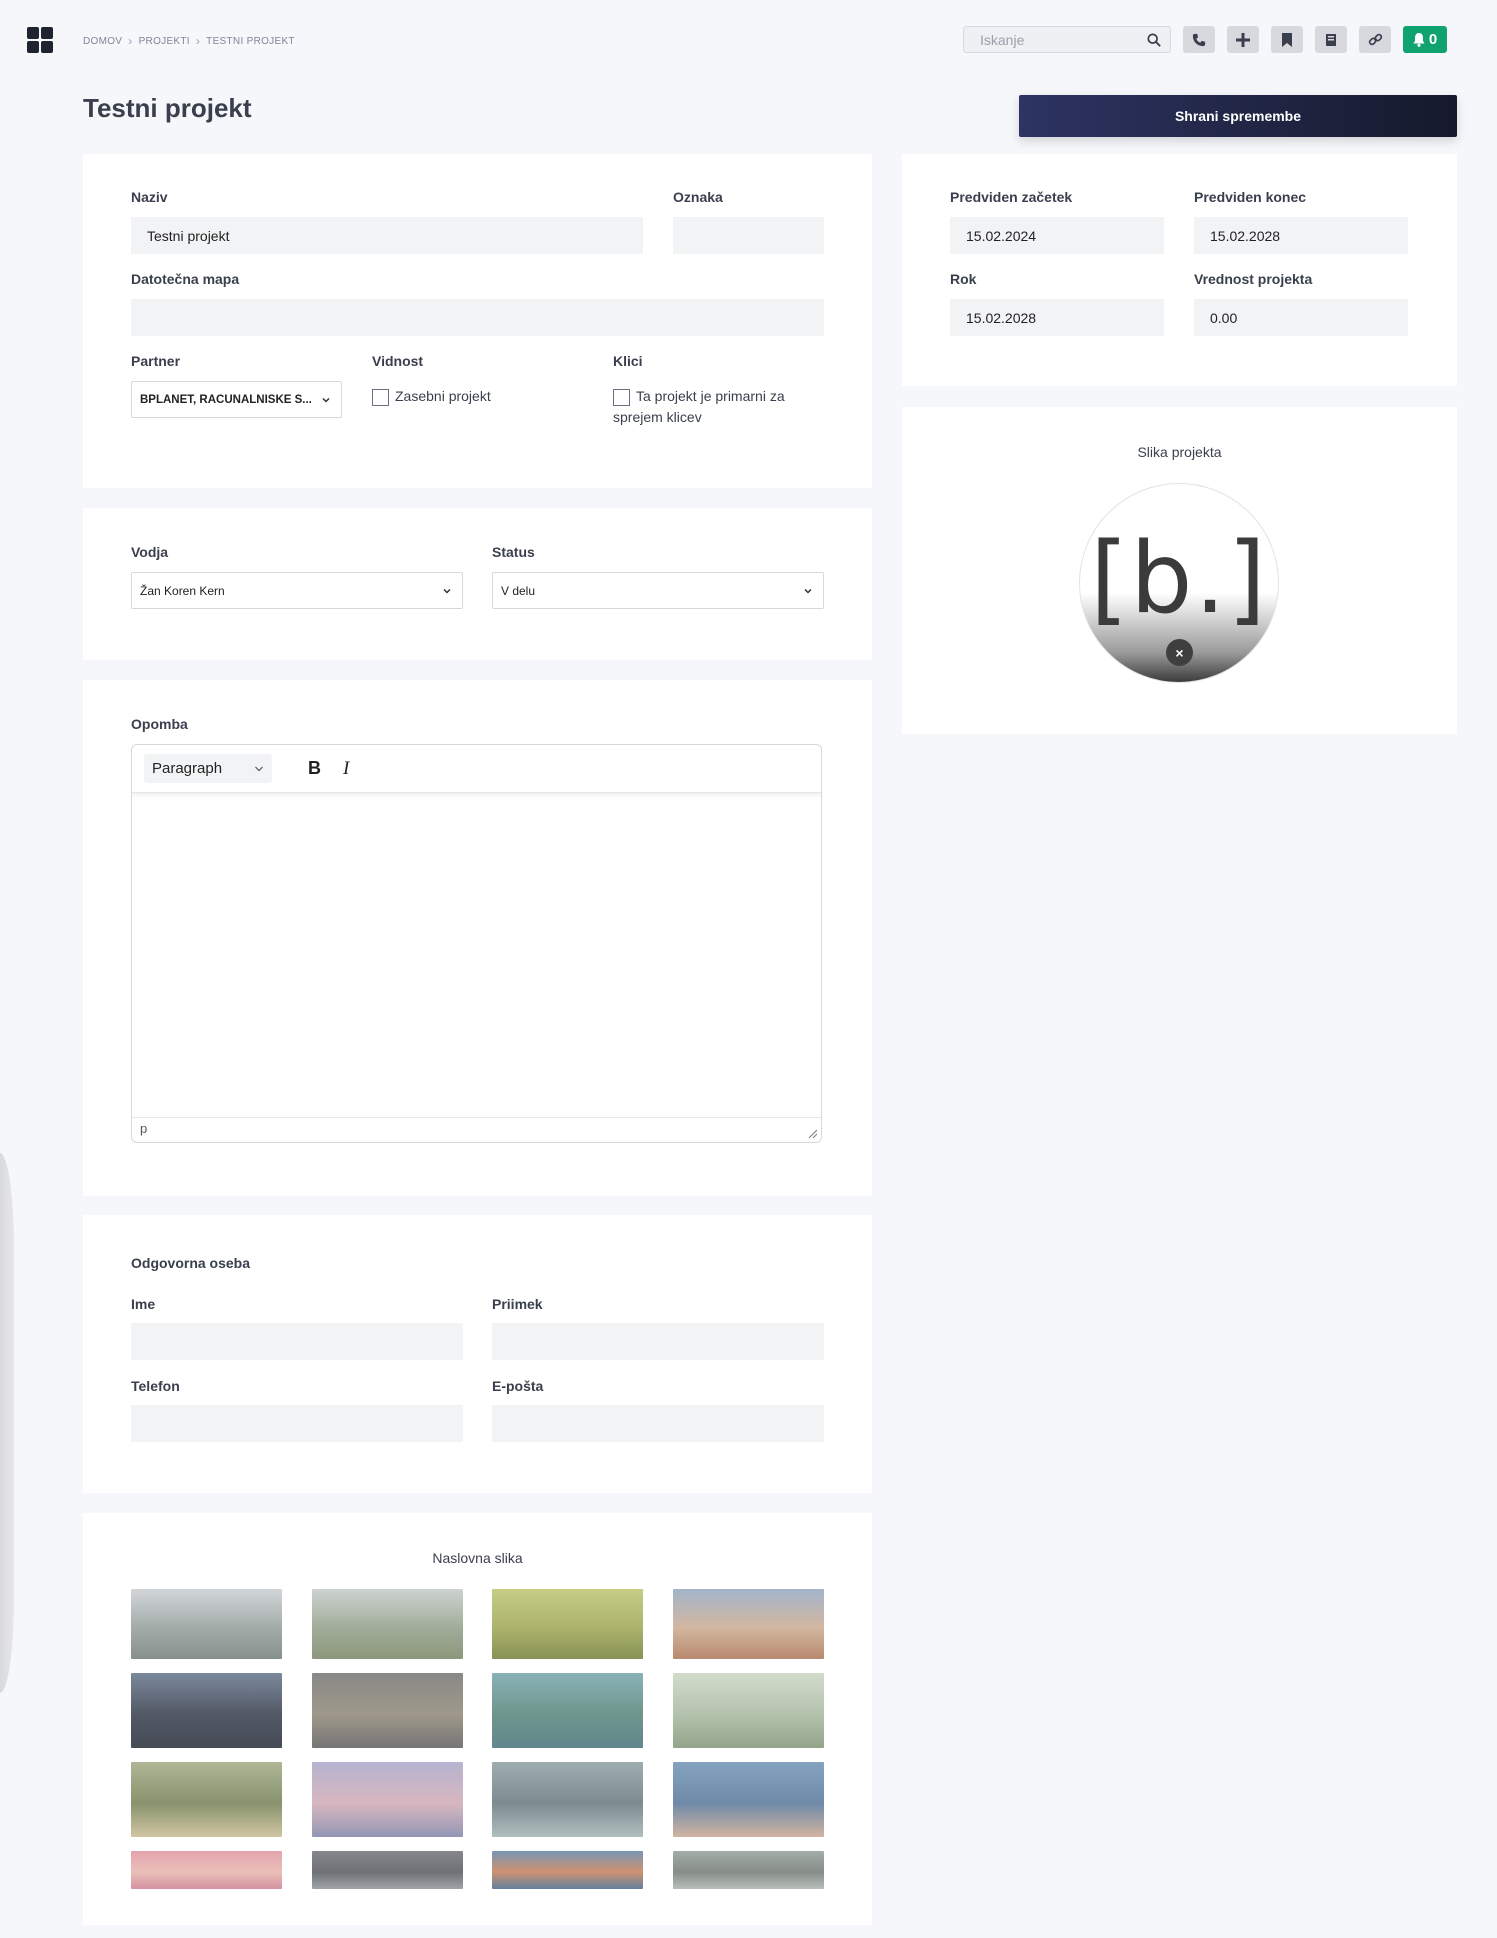 This screenshot has height=1938, width=1497. I want to click on rok-input: 15.02.2028, so click(1057, 317).